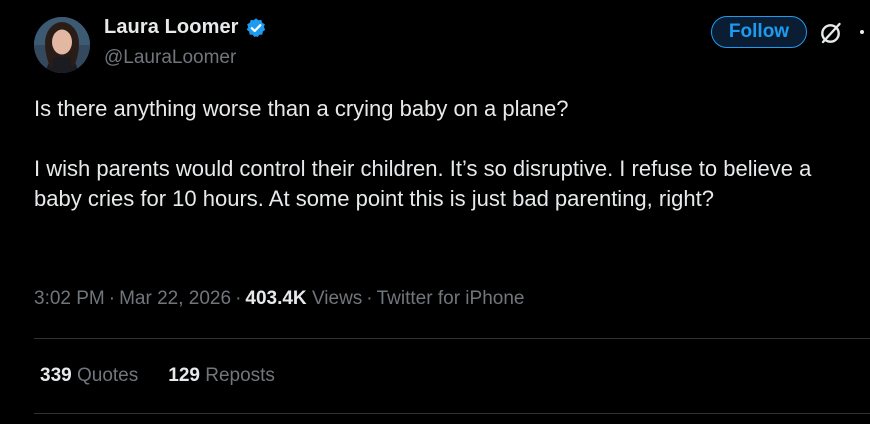 The image size is (870, 424). Describe the element at coordinates (107, 375) in the screenshot. I see `quotes-label: Quotes` at that location.